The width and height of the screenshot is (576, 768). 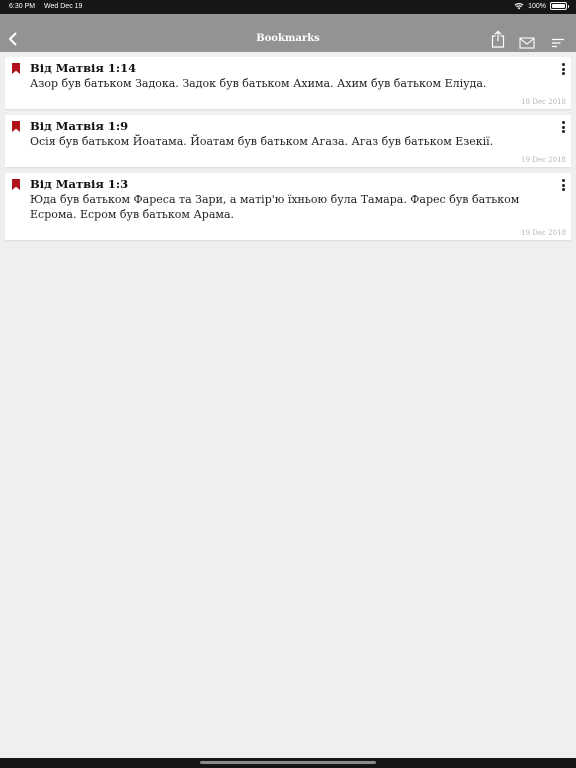 What do you see at coordinates (559, 6) in the screenshot?
I see `battery-icon` at bounding box center [559, 6].